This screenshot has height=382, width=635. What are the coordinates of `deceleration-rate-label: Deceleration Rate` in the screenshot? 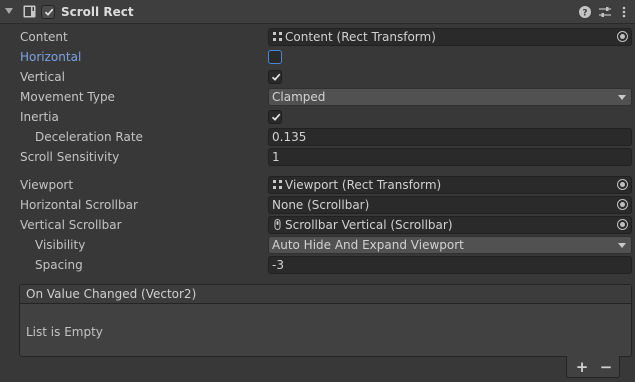 It's located at (89, 137).